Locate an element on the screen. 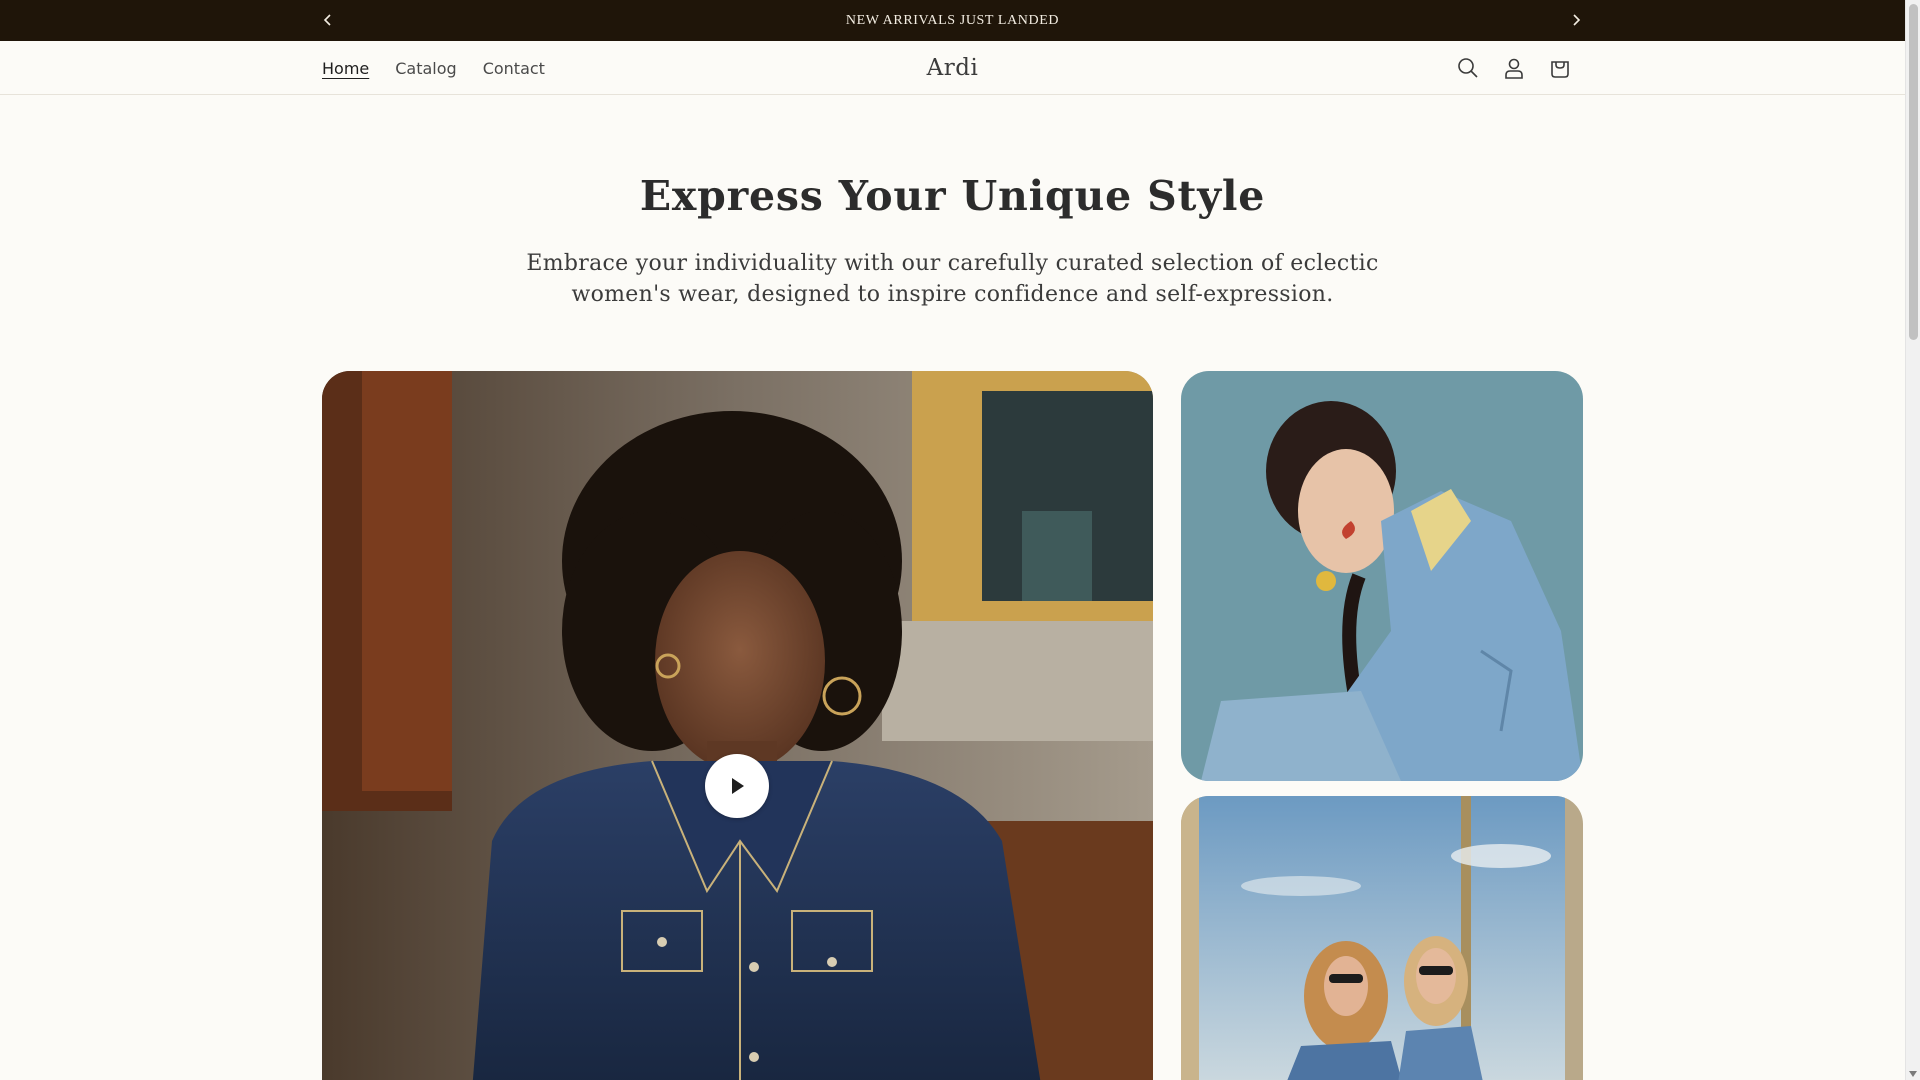 Image resolution: width=1920 pixels, height=1080 pixels. logo-wrapper: Ardi is located at coordinates (952, 68).